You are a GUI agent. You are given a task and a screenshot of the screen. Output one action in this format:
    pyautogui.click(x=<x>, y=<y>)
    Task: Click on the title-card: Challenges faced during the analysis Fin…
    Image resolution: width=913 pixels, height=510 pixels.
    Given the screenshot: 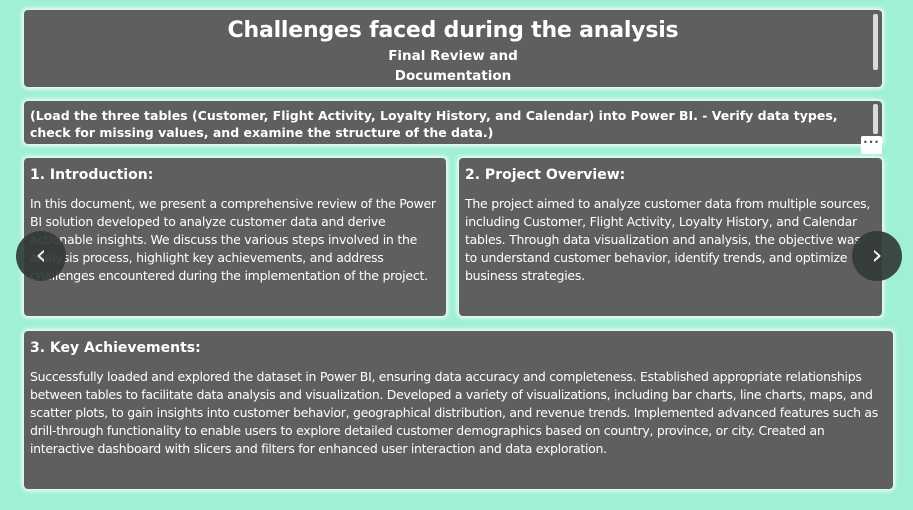 What is the action you would take?
    pyautogui.click(x=453, y=48)
    